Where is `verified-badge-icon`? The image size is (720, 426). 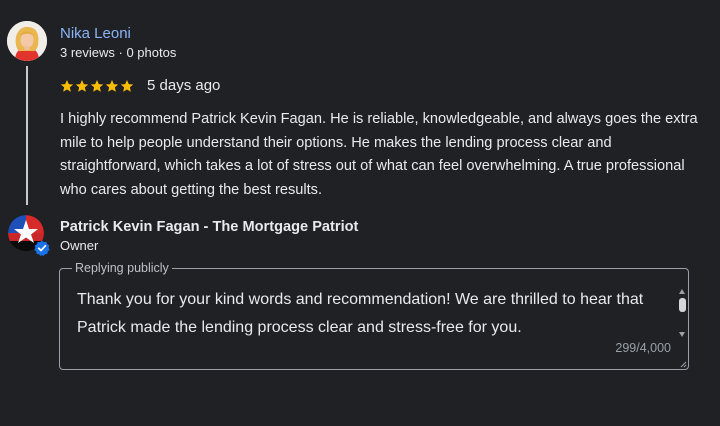
verified-badge-icon is located at coordinates (42, 248).